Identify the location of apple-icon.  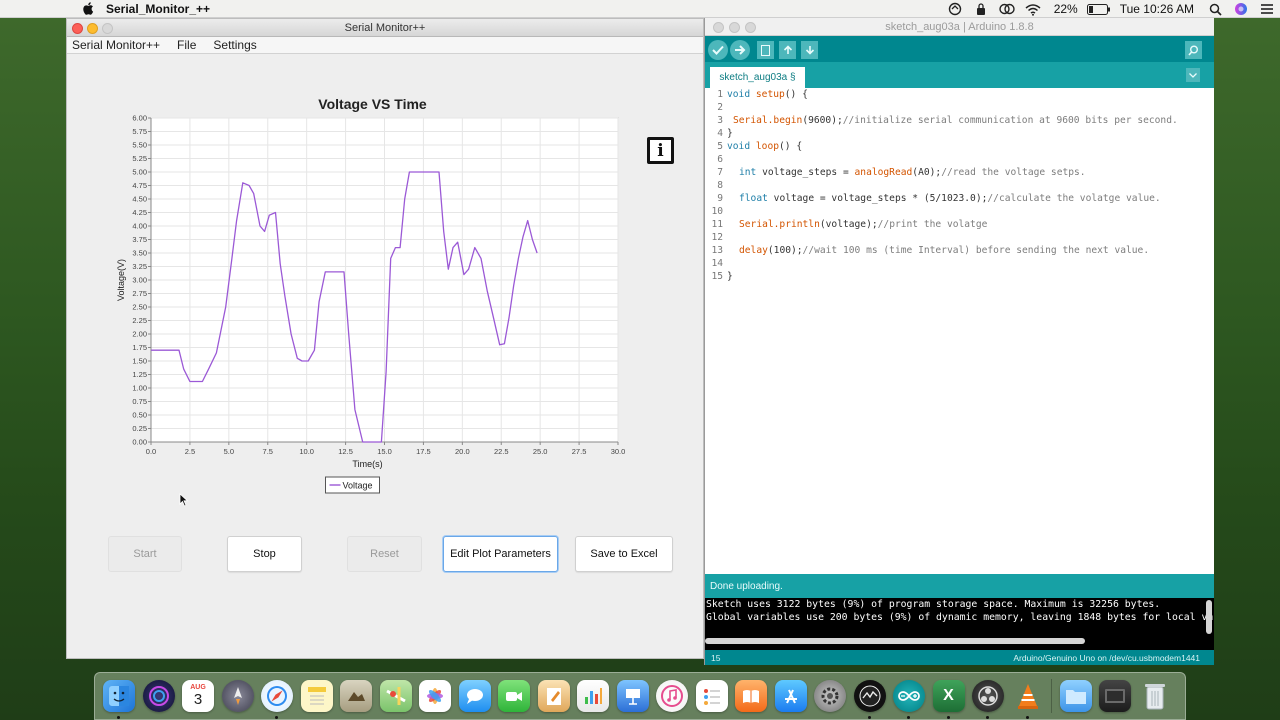
(88, 9).